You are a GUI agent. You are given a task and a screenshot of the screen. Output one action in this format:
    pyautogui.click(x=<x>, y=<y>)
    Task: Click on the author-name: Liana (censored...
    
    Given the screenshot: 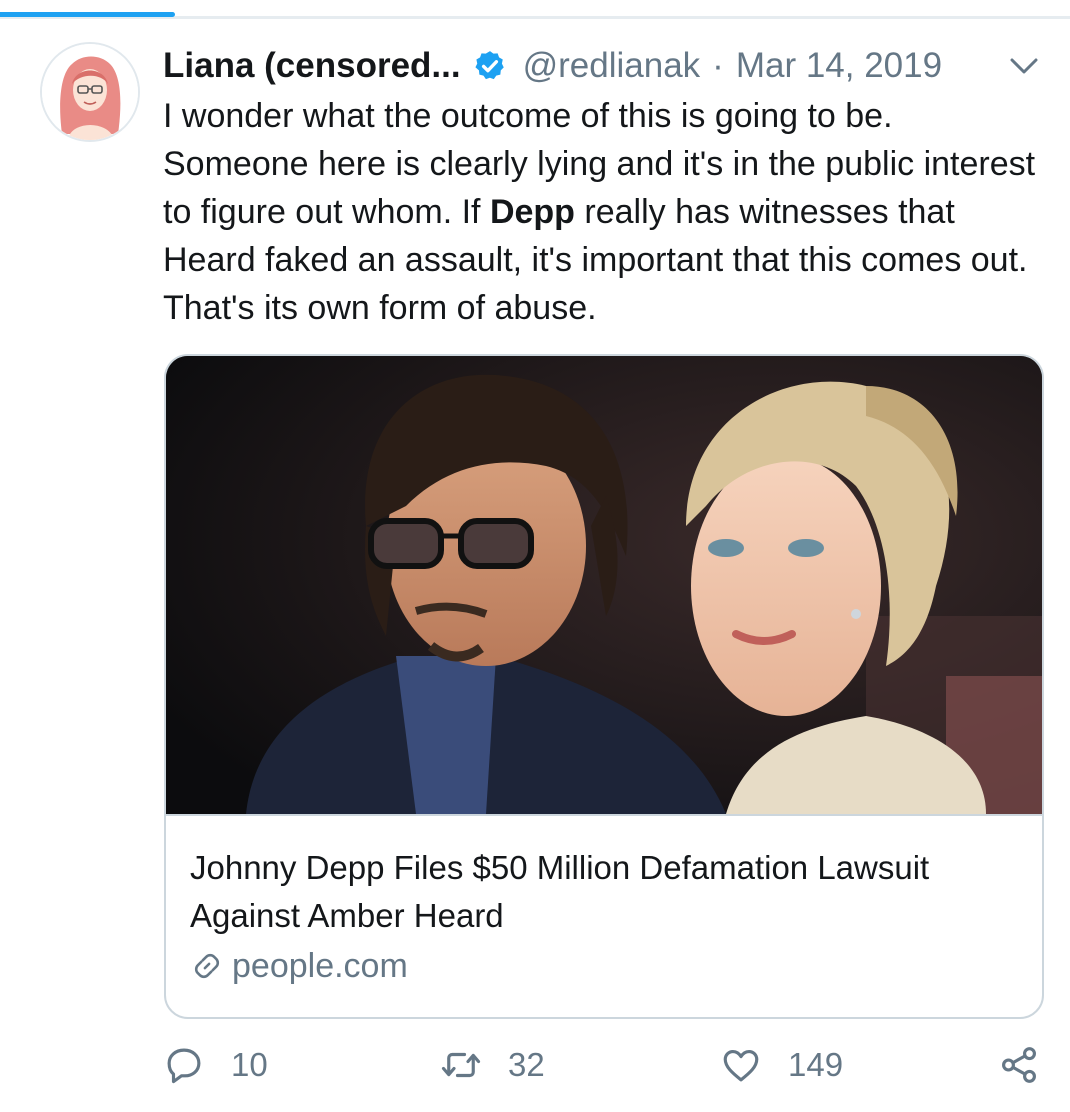 What is the action you would take?
    pyautogui.click(x=312, y=66)
    